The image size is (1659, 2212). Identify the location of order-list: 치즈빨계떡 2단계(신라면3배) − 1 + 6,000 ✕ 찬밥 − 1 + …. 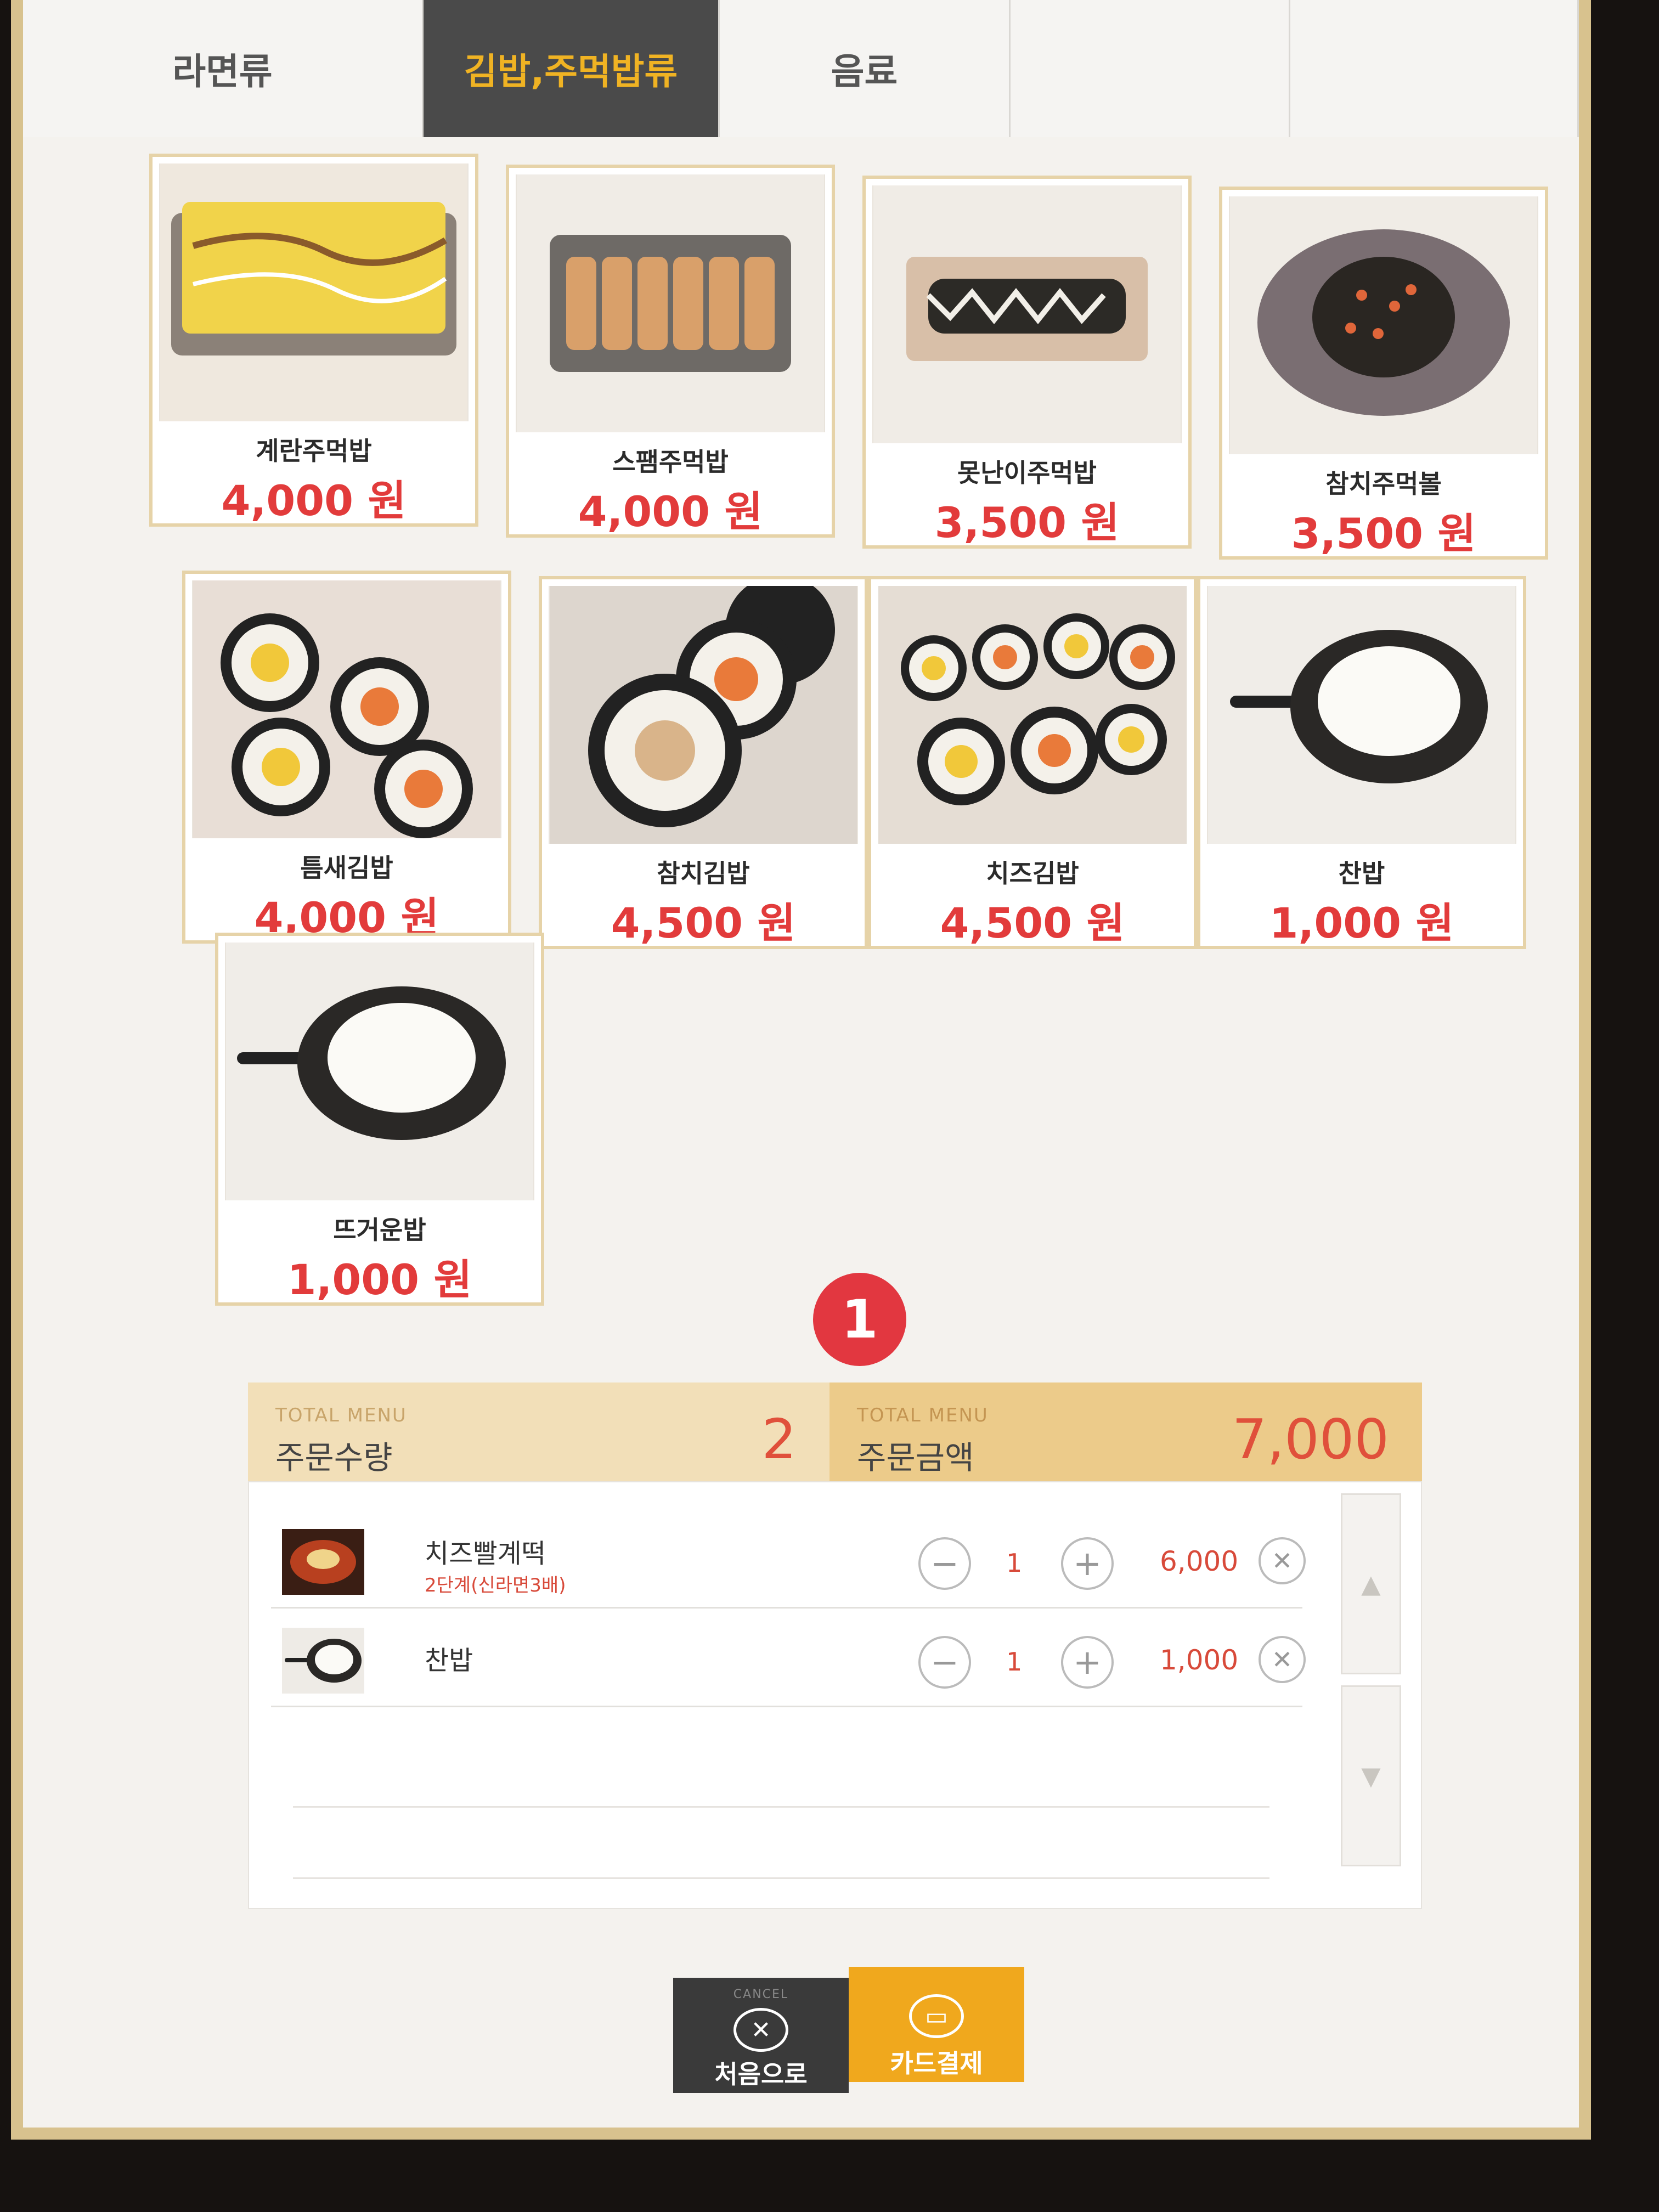
(835, 1695).